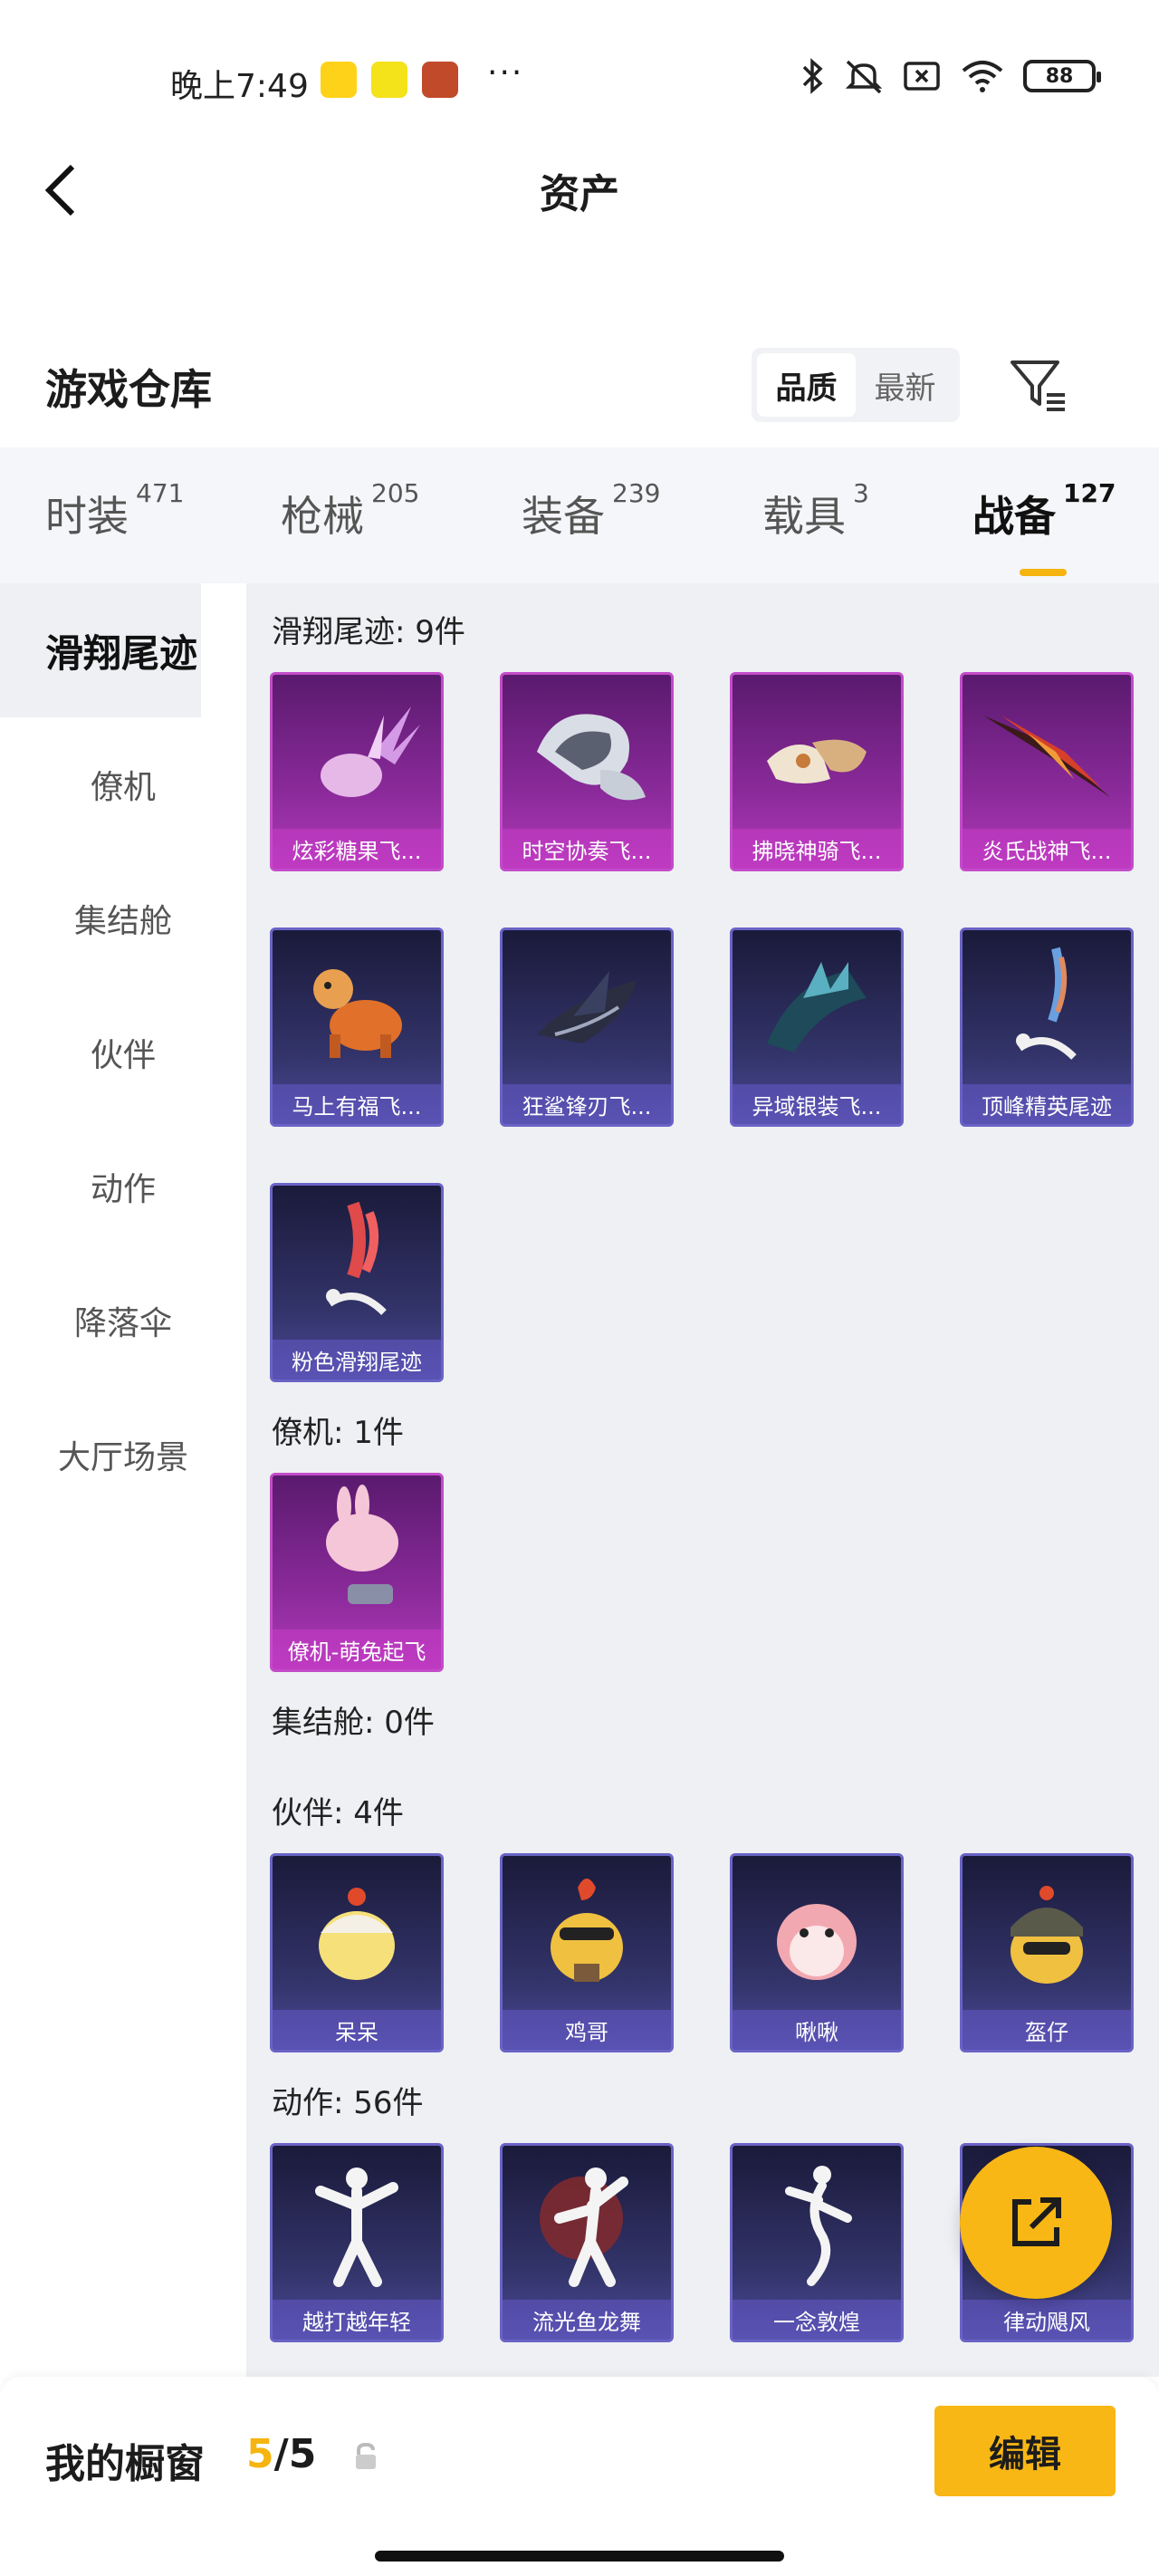 Image resolution: width=1159 pixels, height=2576 pixels. I want to click on tab-label: 枪械, so click(322, 516).